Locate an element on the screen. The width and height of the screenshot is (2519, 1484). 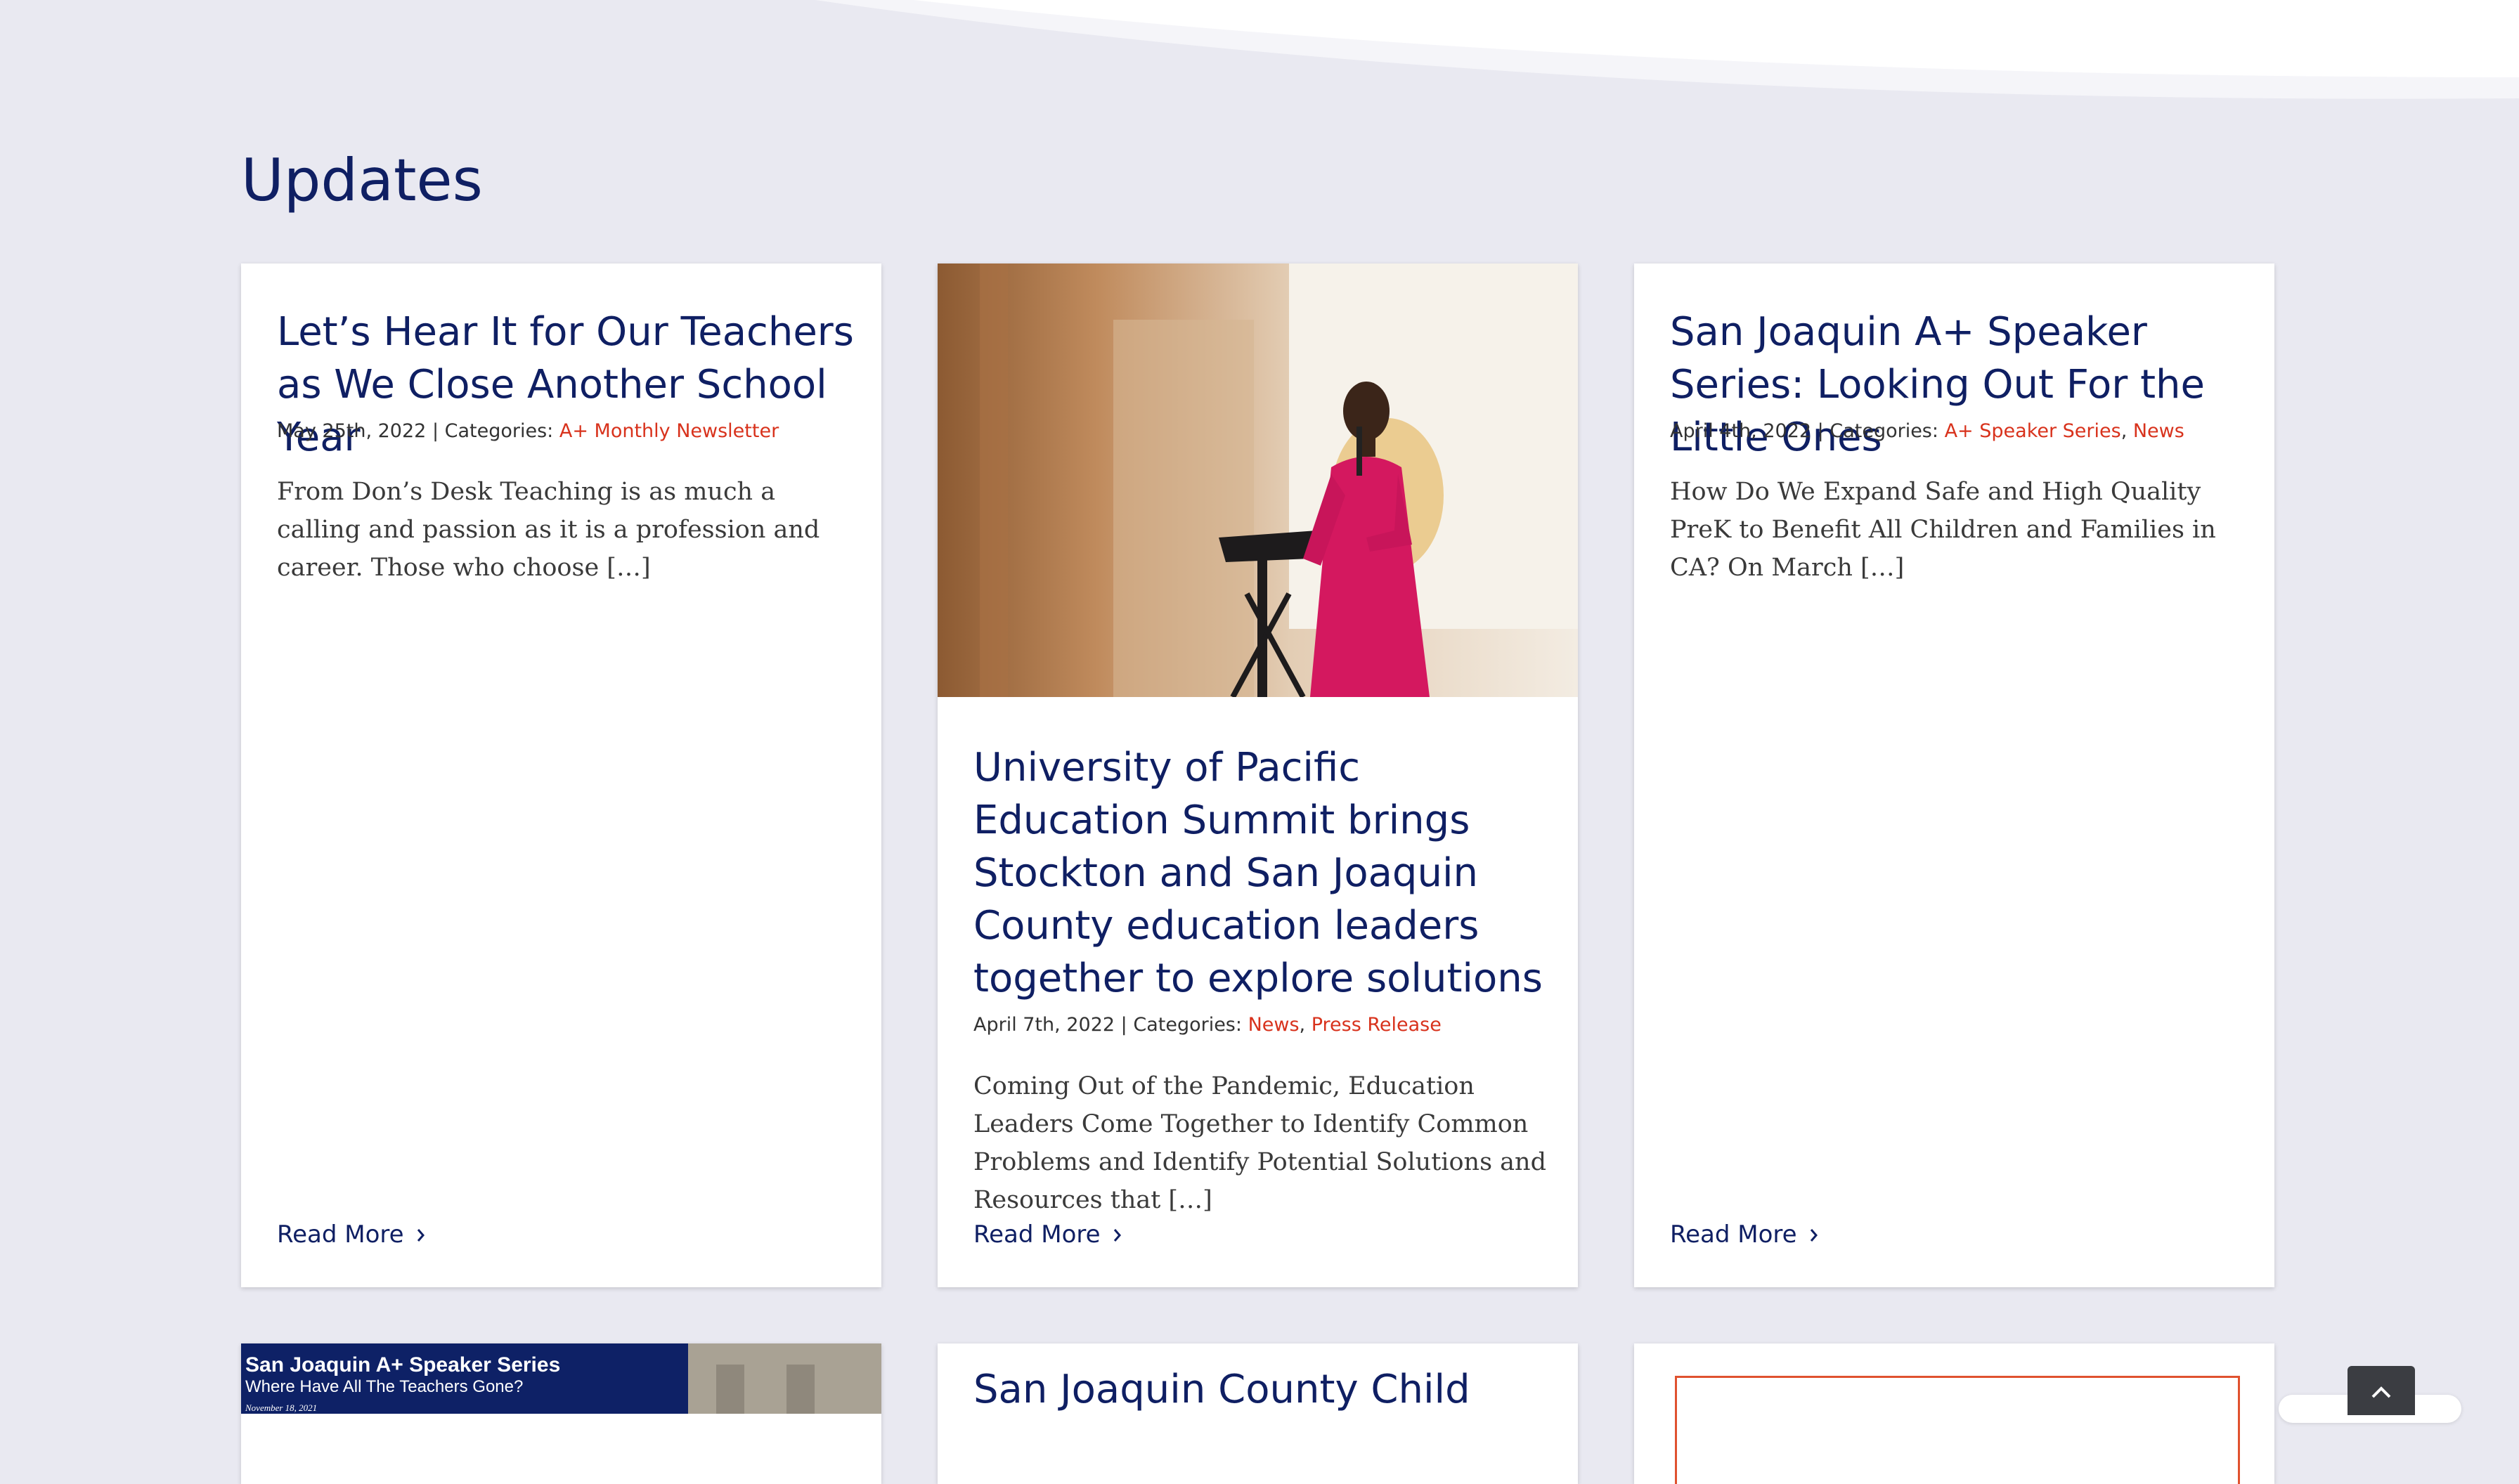
post-date: May 25th, 2022 is located at coordinates (352, 431).